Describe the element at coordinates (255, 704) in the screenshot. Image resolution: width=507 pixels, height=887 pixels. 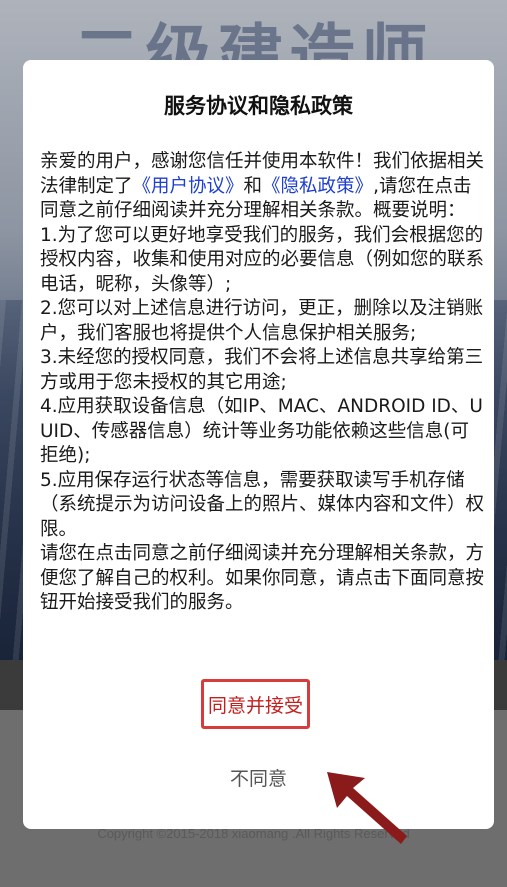
I see `agree-button: 同意并接受` at that location.